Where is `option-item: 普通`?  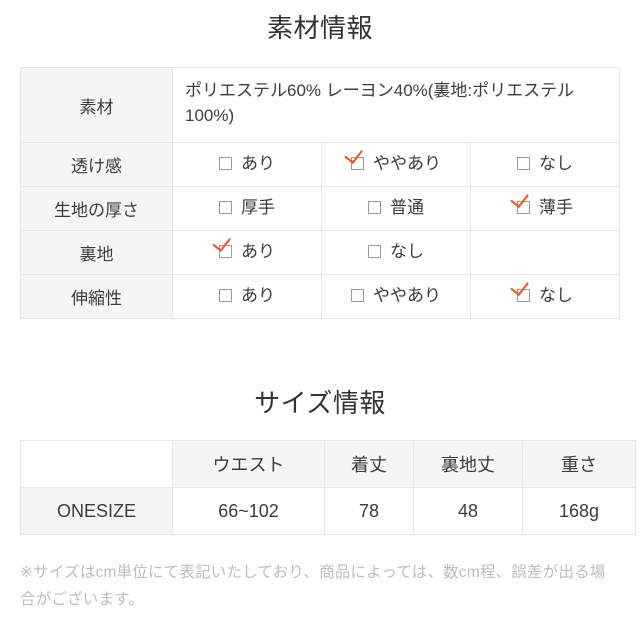 option-item: 普通 is located at coordinates (396, 207).